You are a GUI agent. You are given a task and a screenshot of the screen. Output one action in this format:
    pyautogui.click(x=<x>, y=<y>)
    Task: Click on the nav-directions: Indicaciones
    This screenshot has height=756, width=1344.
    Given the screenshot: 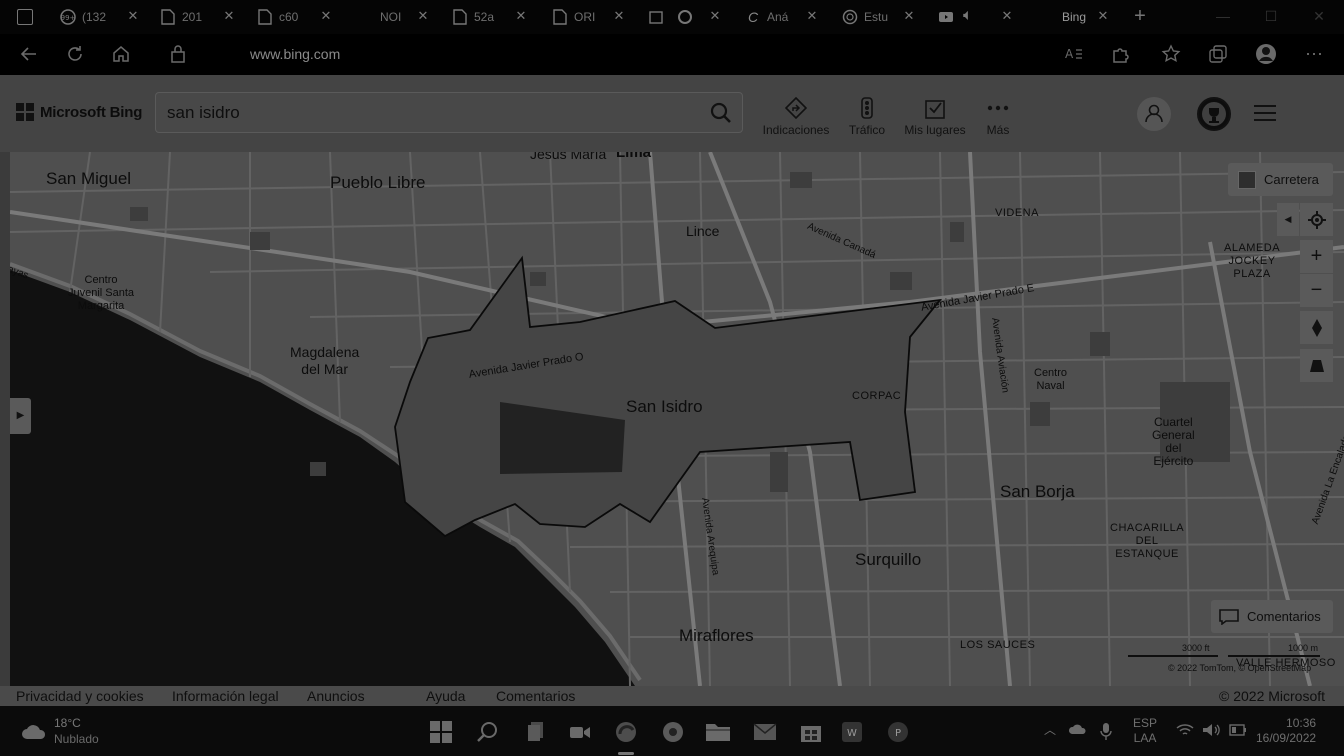 What is the action you would take?
    pyautogui.click(x=796, y=116)
    